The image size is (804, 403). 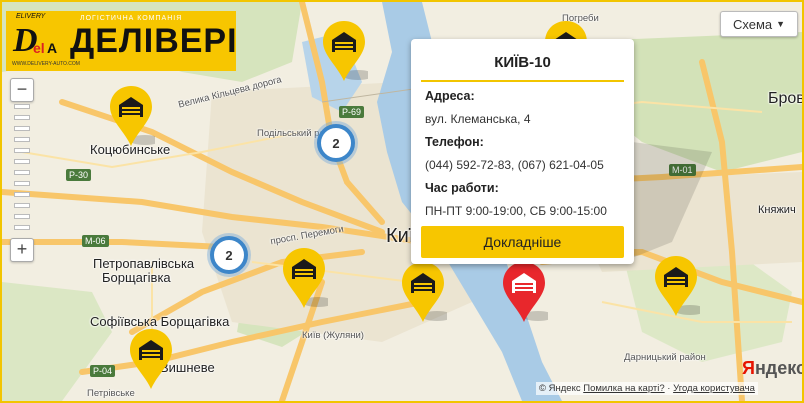 What do you see at coordinates (39, 48) in the screenshot?
I see `svg-text: el` at bounding box center [39, 48].